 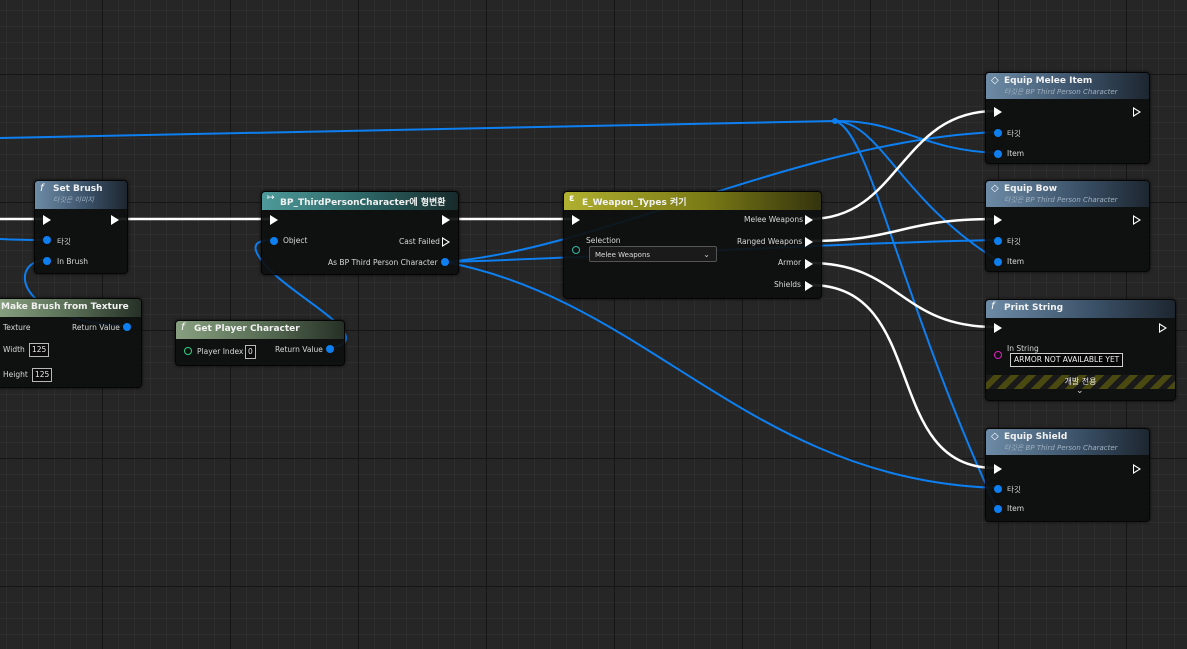 I want to click on node-title: Equip Shield, so click(x=1036, y=437).